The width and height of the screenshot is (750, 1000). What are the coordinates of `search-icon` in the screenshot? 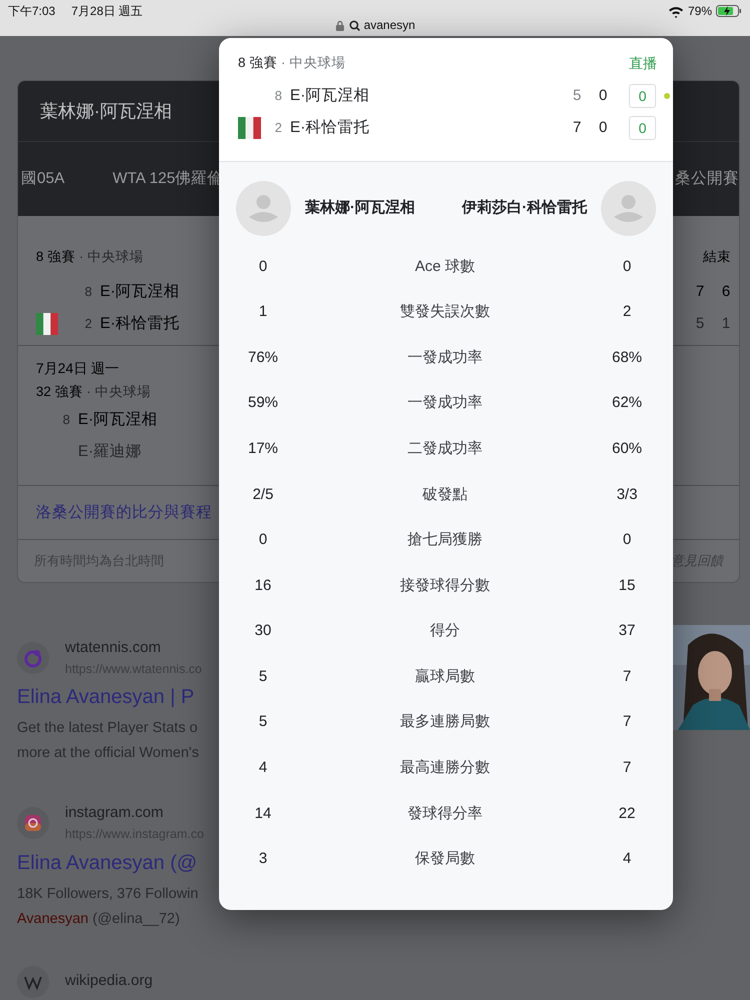 It's located at (354, 25).